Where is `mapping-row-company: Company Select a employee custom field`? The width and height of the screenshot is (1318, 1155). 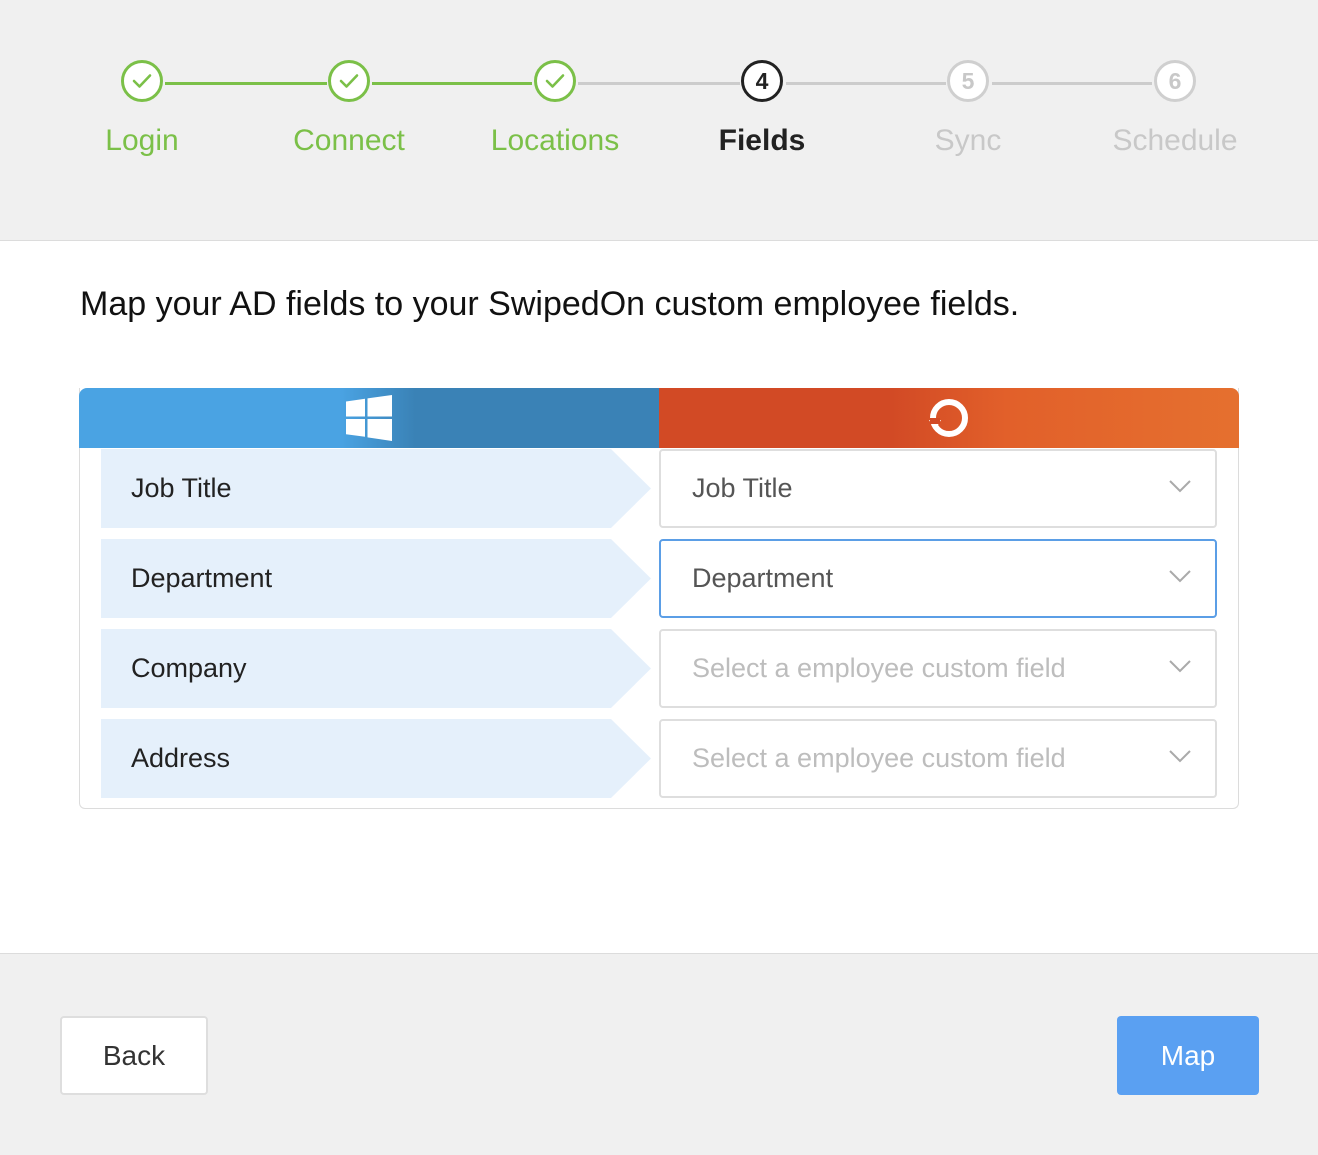
mapping-row-company: Company Select a employee custom field is located at coordinates (659, 668).